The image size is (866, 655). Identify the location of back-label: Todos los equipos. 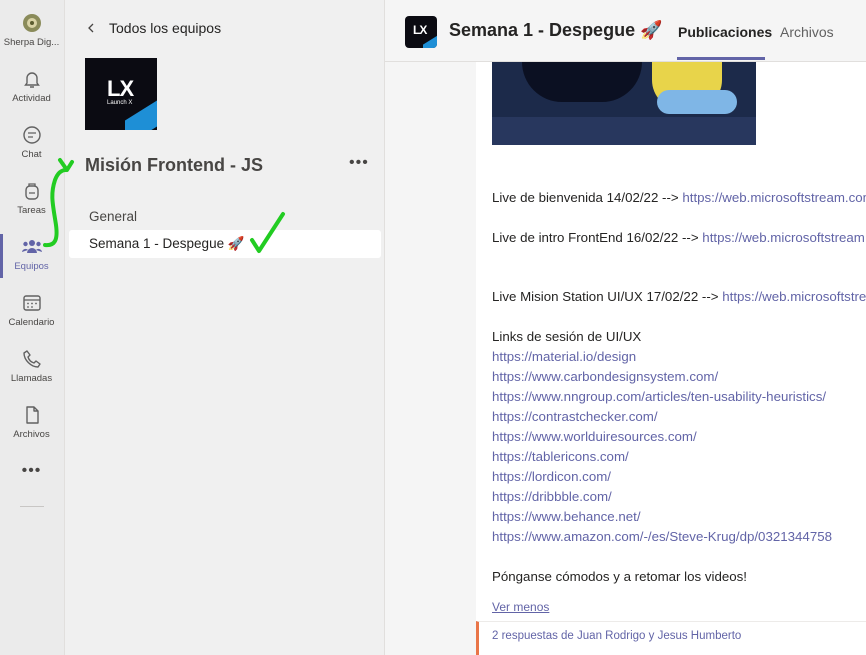
(165, 28).